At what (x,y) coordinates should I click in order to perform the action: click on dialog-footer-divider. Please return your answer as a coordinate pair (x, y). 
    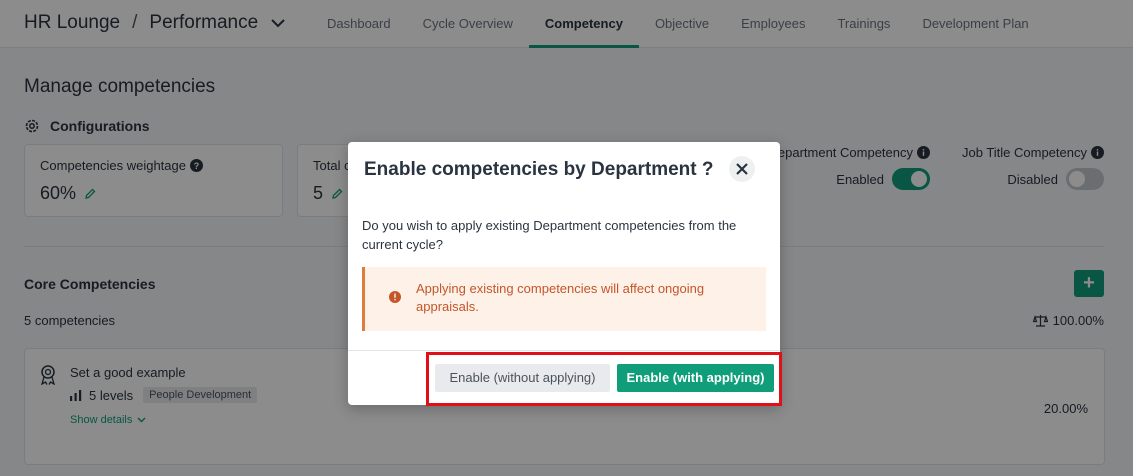
    Looking at the image, I should click on (564, 350).